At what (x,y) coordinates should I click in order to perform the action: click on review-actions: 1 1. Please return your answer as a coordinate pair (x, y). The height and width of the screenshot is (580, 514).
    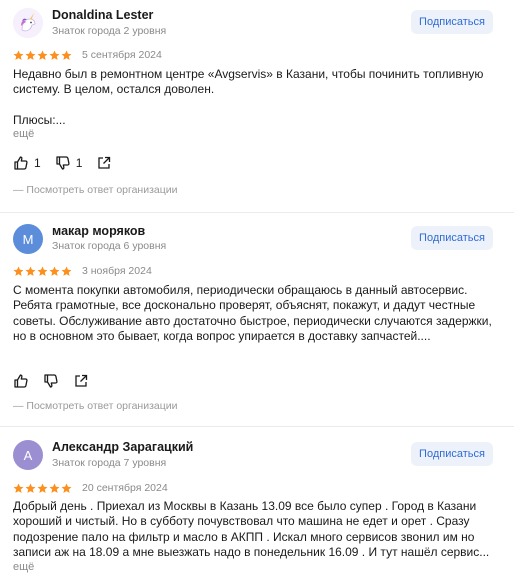
    Looking at the image, I should click on (69, 163).